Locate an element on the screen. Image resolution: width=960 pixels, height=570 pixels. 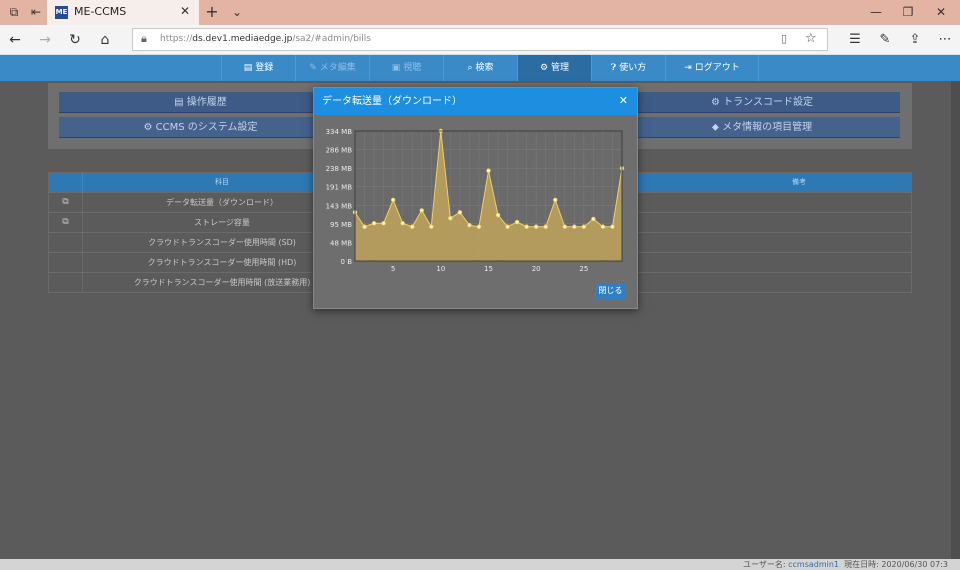
window-close-icon: ✕ is located at coordinates (941, 12).